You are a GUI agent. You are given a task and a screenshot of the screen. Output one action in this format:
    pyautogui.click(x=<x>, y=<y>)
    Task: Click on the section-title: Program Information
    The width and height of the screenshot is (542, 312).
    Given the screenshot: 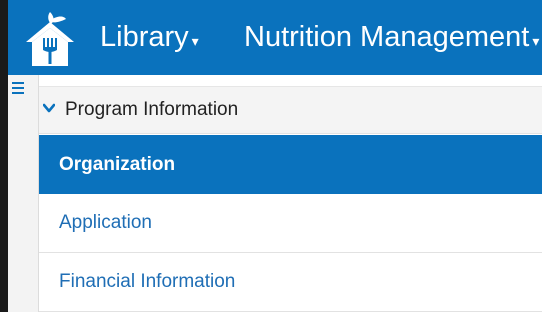 What is the action you would take?
    pyautogui.click(x=152, y=109)
    